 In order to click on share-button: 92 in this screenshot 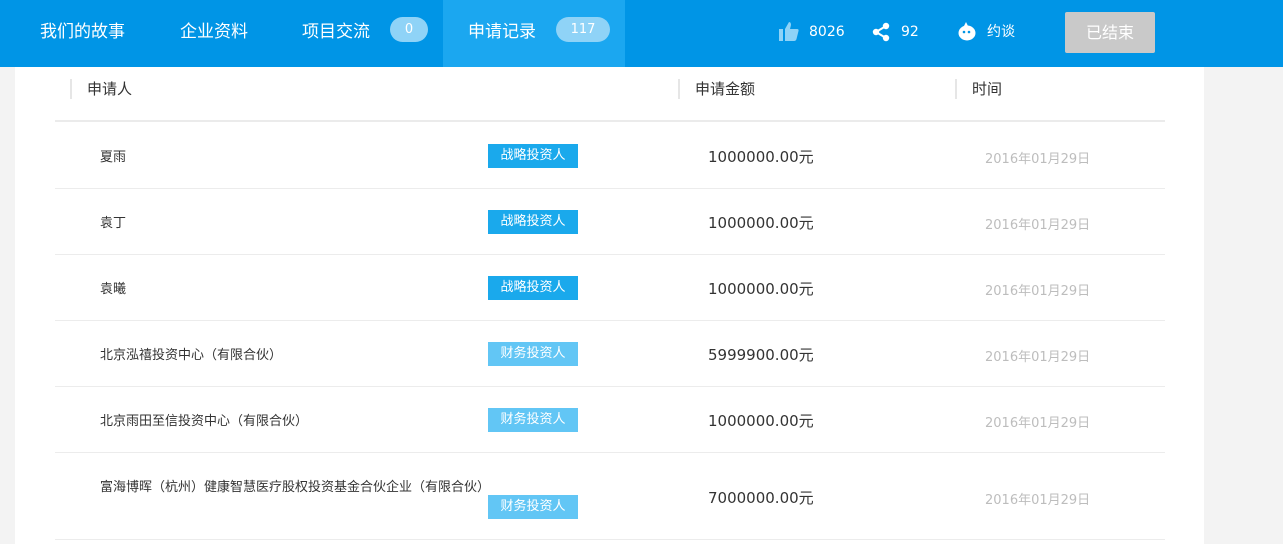, I will do `click(895, 33)`.